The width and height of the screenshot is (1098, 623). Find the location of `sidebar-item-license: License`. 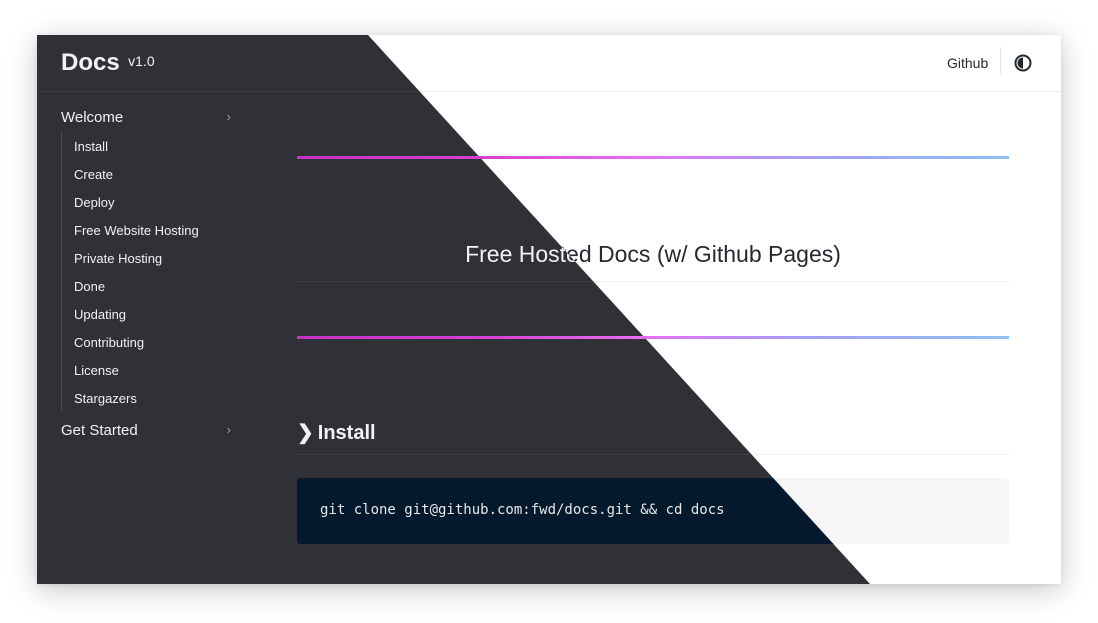

sidebar-item-license: License is located at coordinates (96, 370).